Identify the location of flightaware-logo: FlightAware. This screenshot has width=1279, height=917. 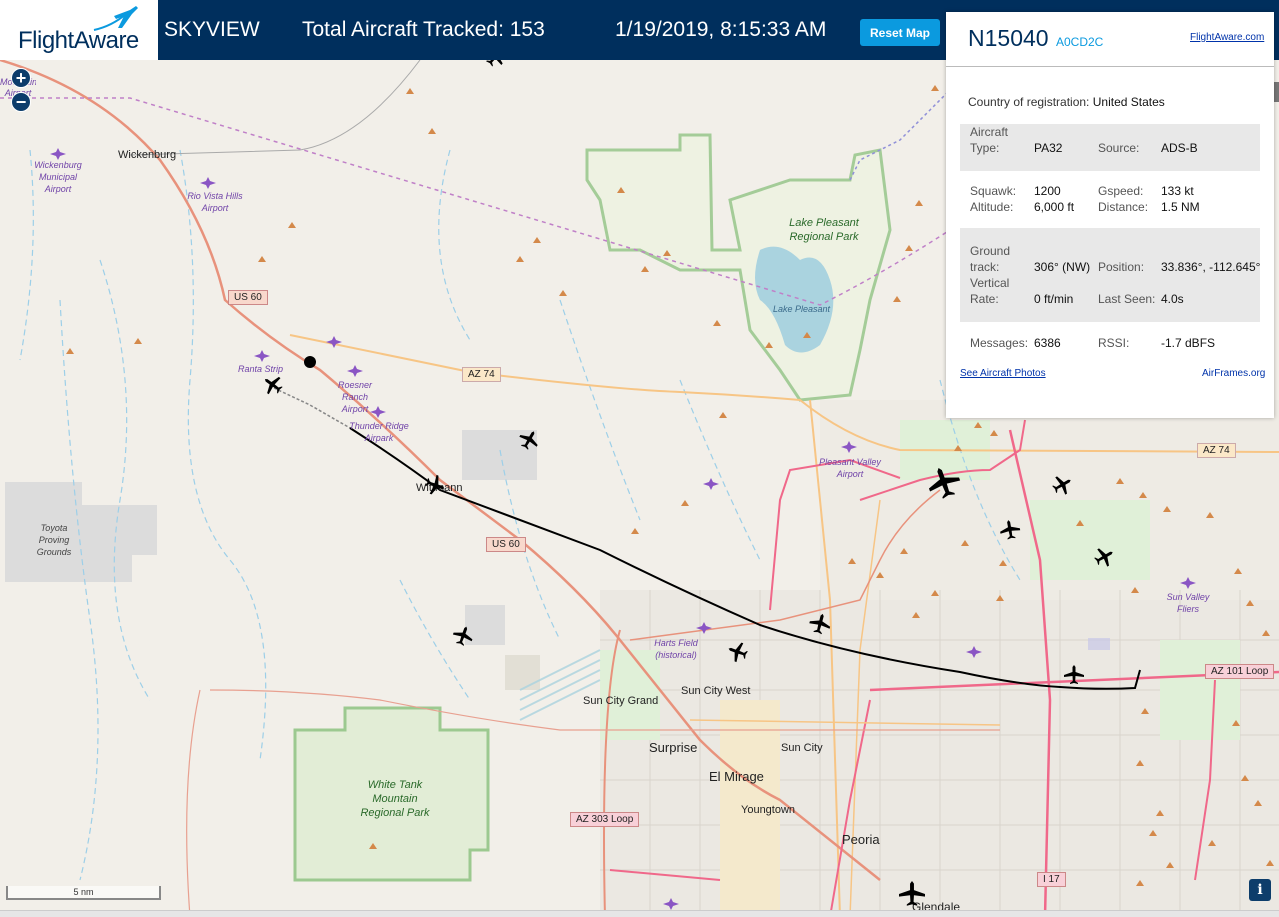
(79, 30).